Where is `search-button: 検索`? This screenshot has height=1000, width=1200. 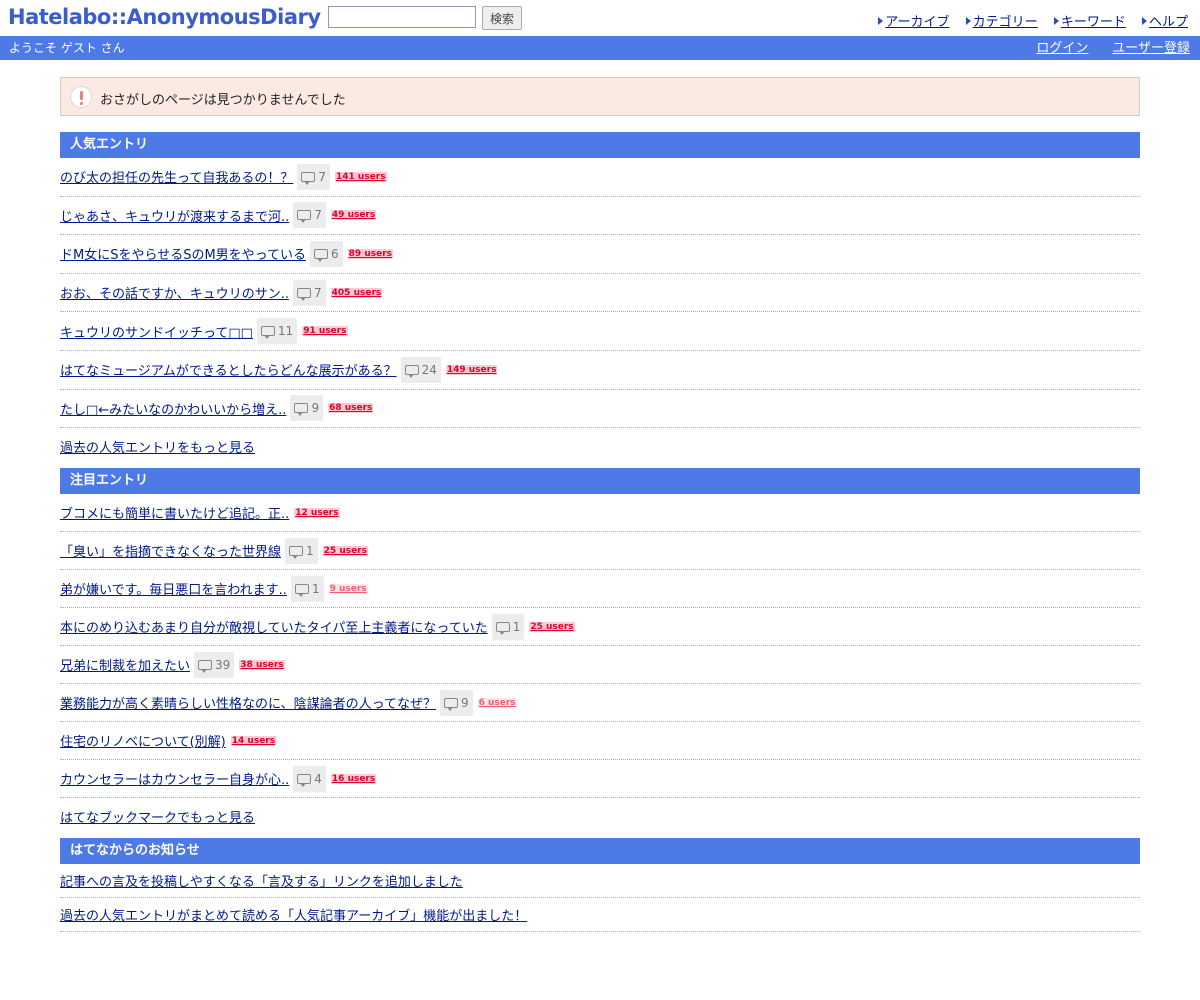
search-button: 検索 is located at coordinates (502, 18).